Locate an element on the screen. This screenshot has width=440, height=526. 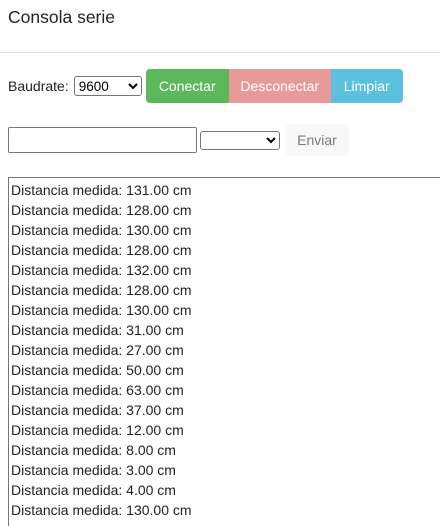
clear-button: Limpiar is located at coordinates (366, 86).